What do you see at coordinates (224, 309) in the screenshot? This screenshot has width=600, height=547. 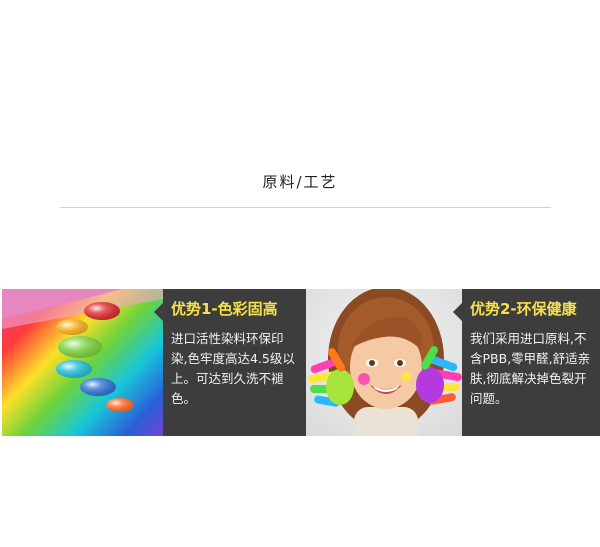 I see `feature-title: 优势1-色彩固高` at bounding box center [224, 309].